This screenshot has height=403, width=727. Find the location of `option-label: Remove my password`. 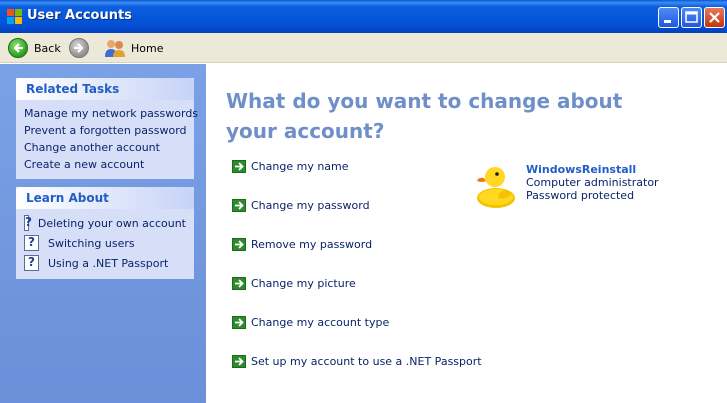

option-label: Remove my password is located at coordinates (312, 244).